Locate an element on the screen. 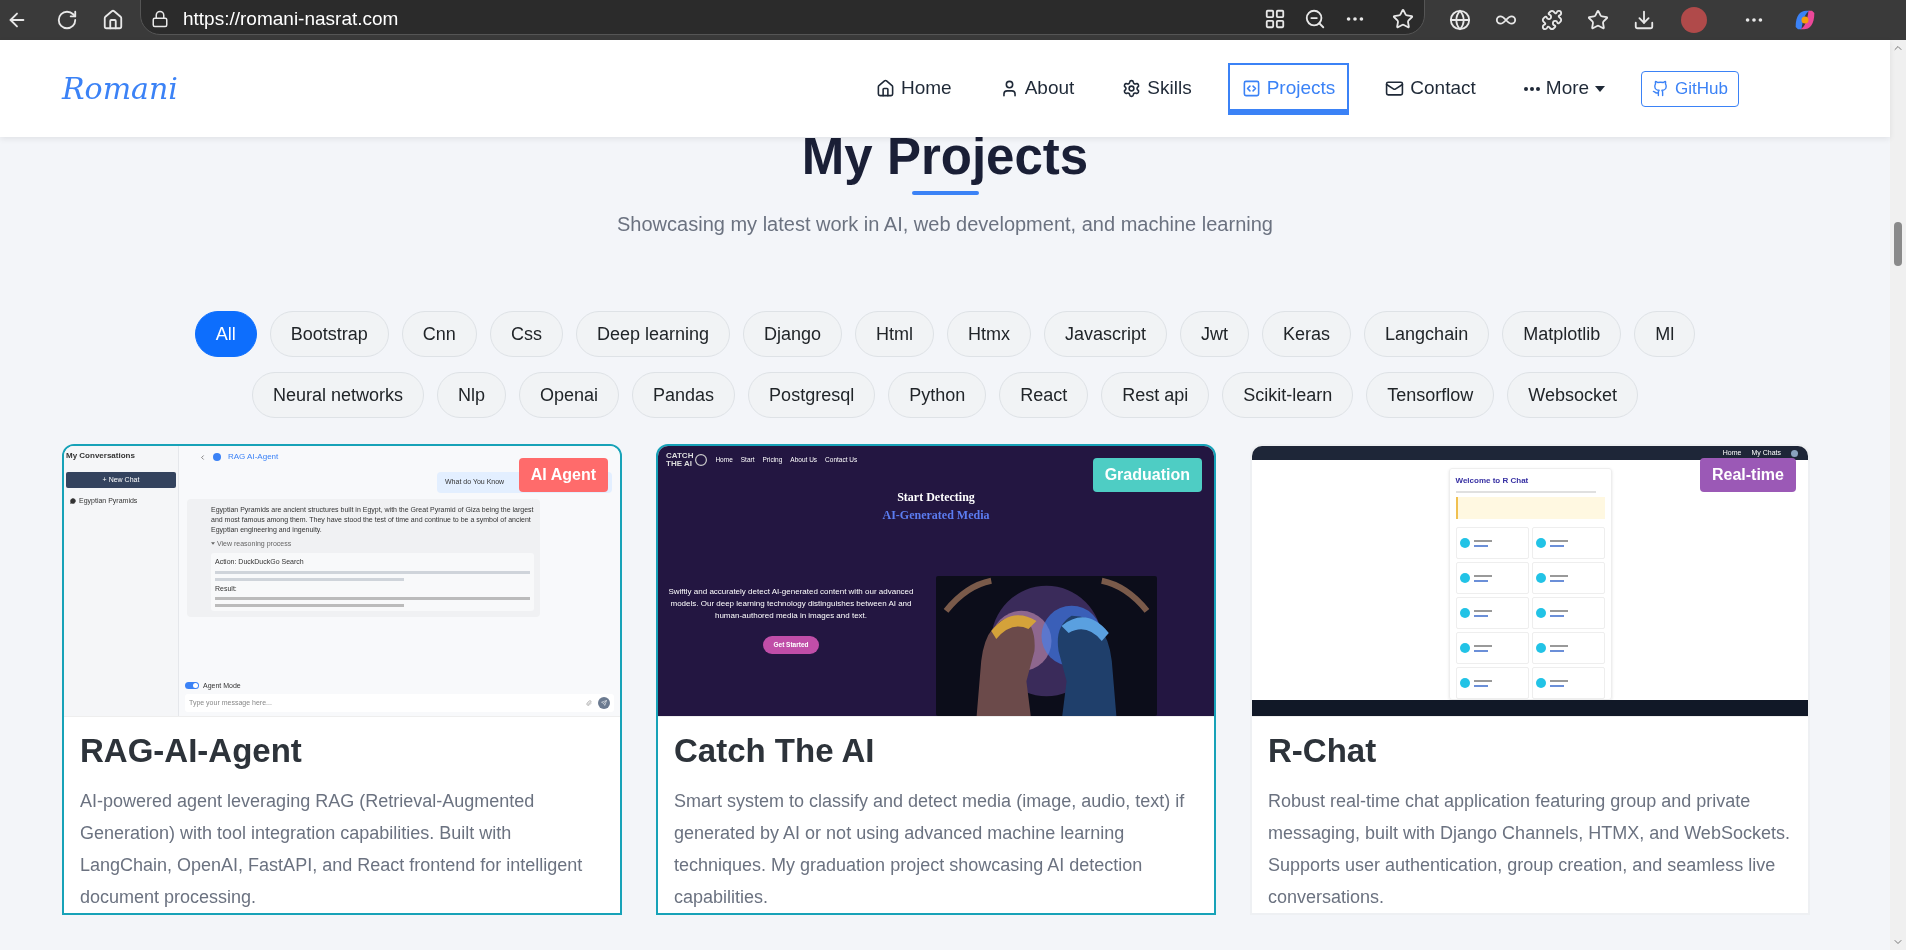  category-badge: Real-time is located at coordinates (1747, 475).